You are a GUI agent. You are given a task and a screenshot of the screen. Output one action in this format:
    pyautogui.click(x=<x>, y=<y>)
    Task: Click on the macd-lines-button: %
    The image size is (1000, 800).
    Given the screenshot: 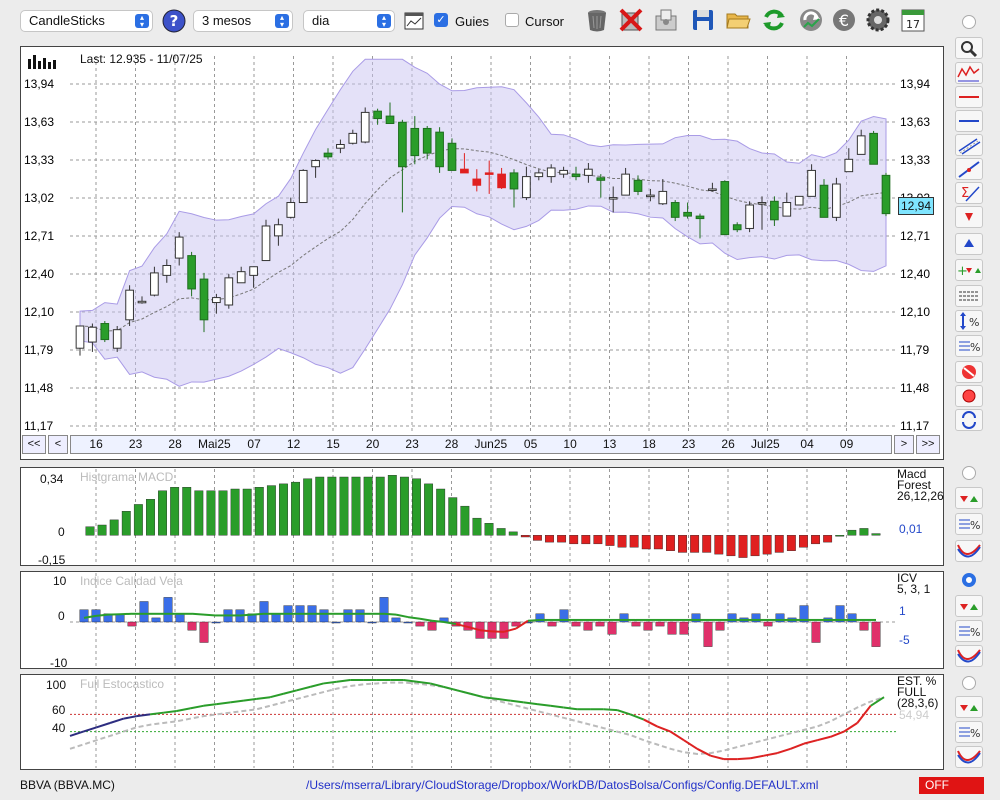 What is the action you would take?
    pyautogui.click(x=969, y=524)
    